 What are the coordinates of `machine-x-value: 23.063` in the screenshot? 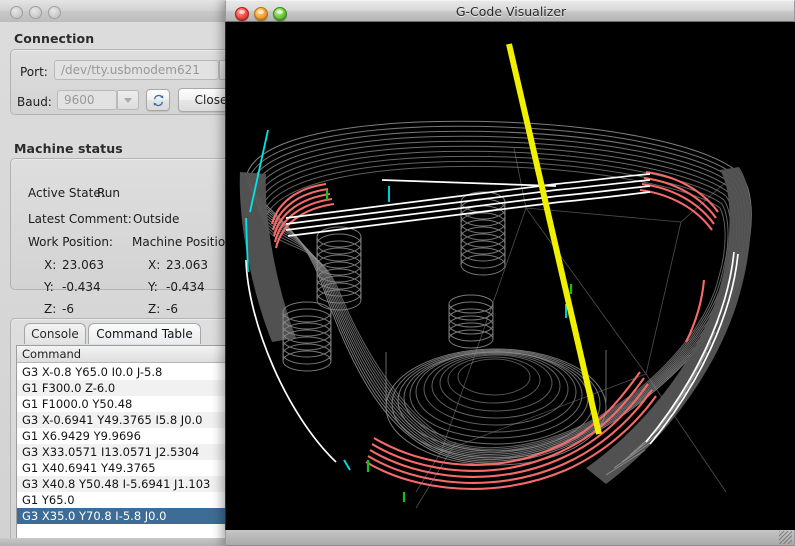 It's located at (187, 265).